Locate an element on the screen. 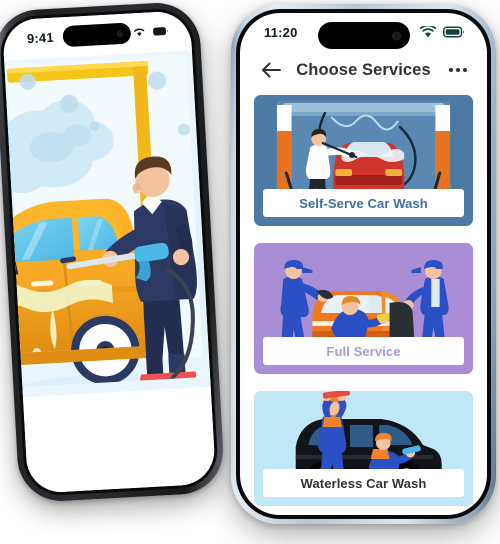 This screenshot has width=500, height=544. more-options-button is located at coordinates (452, 70).